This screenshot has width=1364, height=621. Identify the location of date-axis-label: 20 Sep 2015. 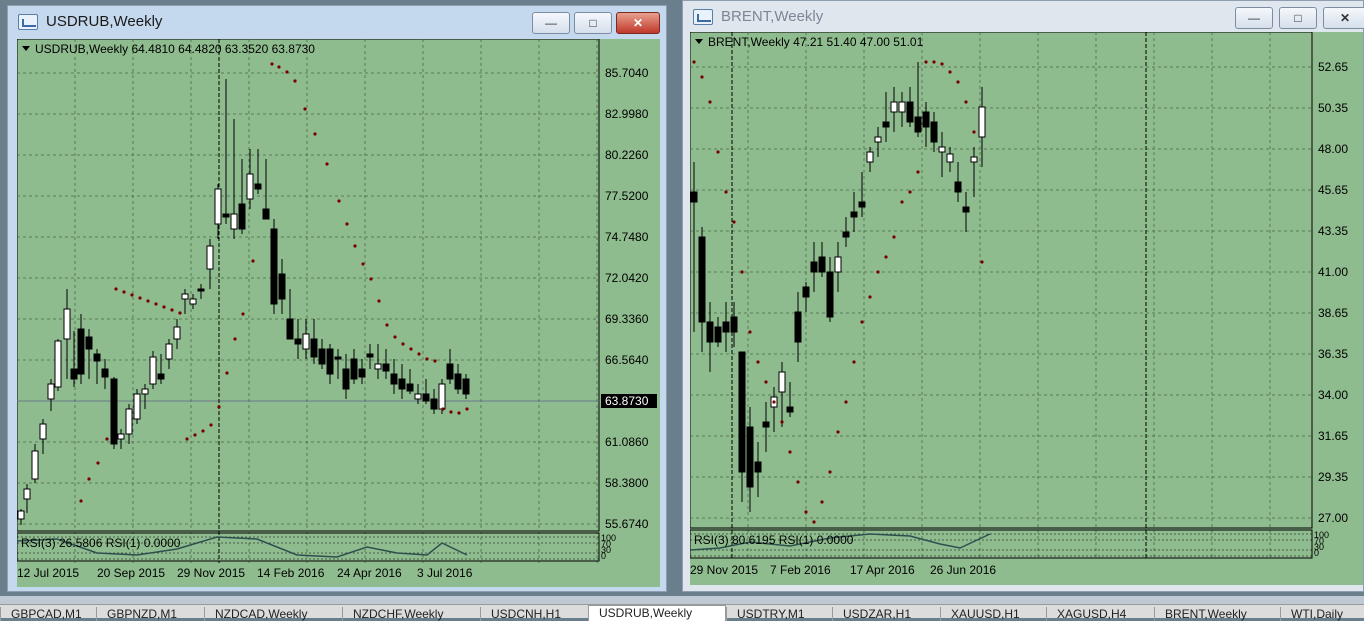
(131, 573).